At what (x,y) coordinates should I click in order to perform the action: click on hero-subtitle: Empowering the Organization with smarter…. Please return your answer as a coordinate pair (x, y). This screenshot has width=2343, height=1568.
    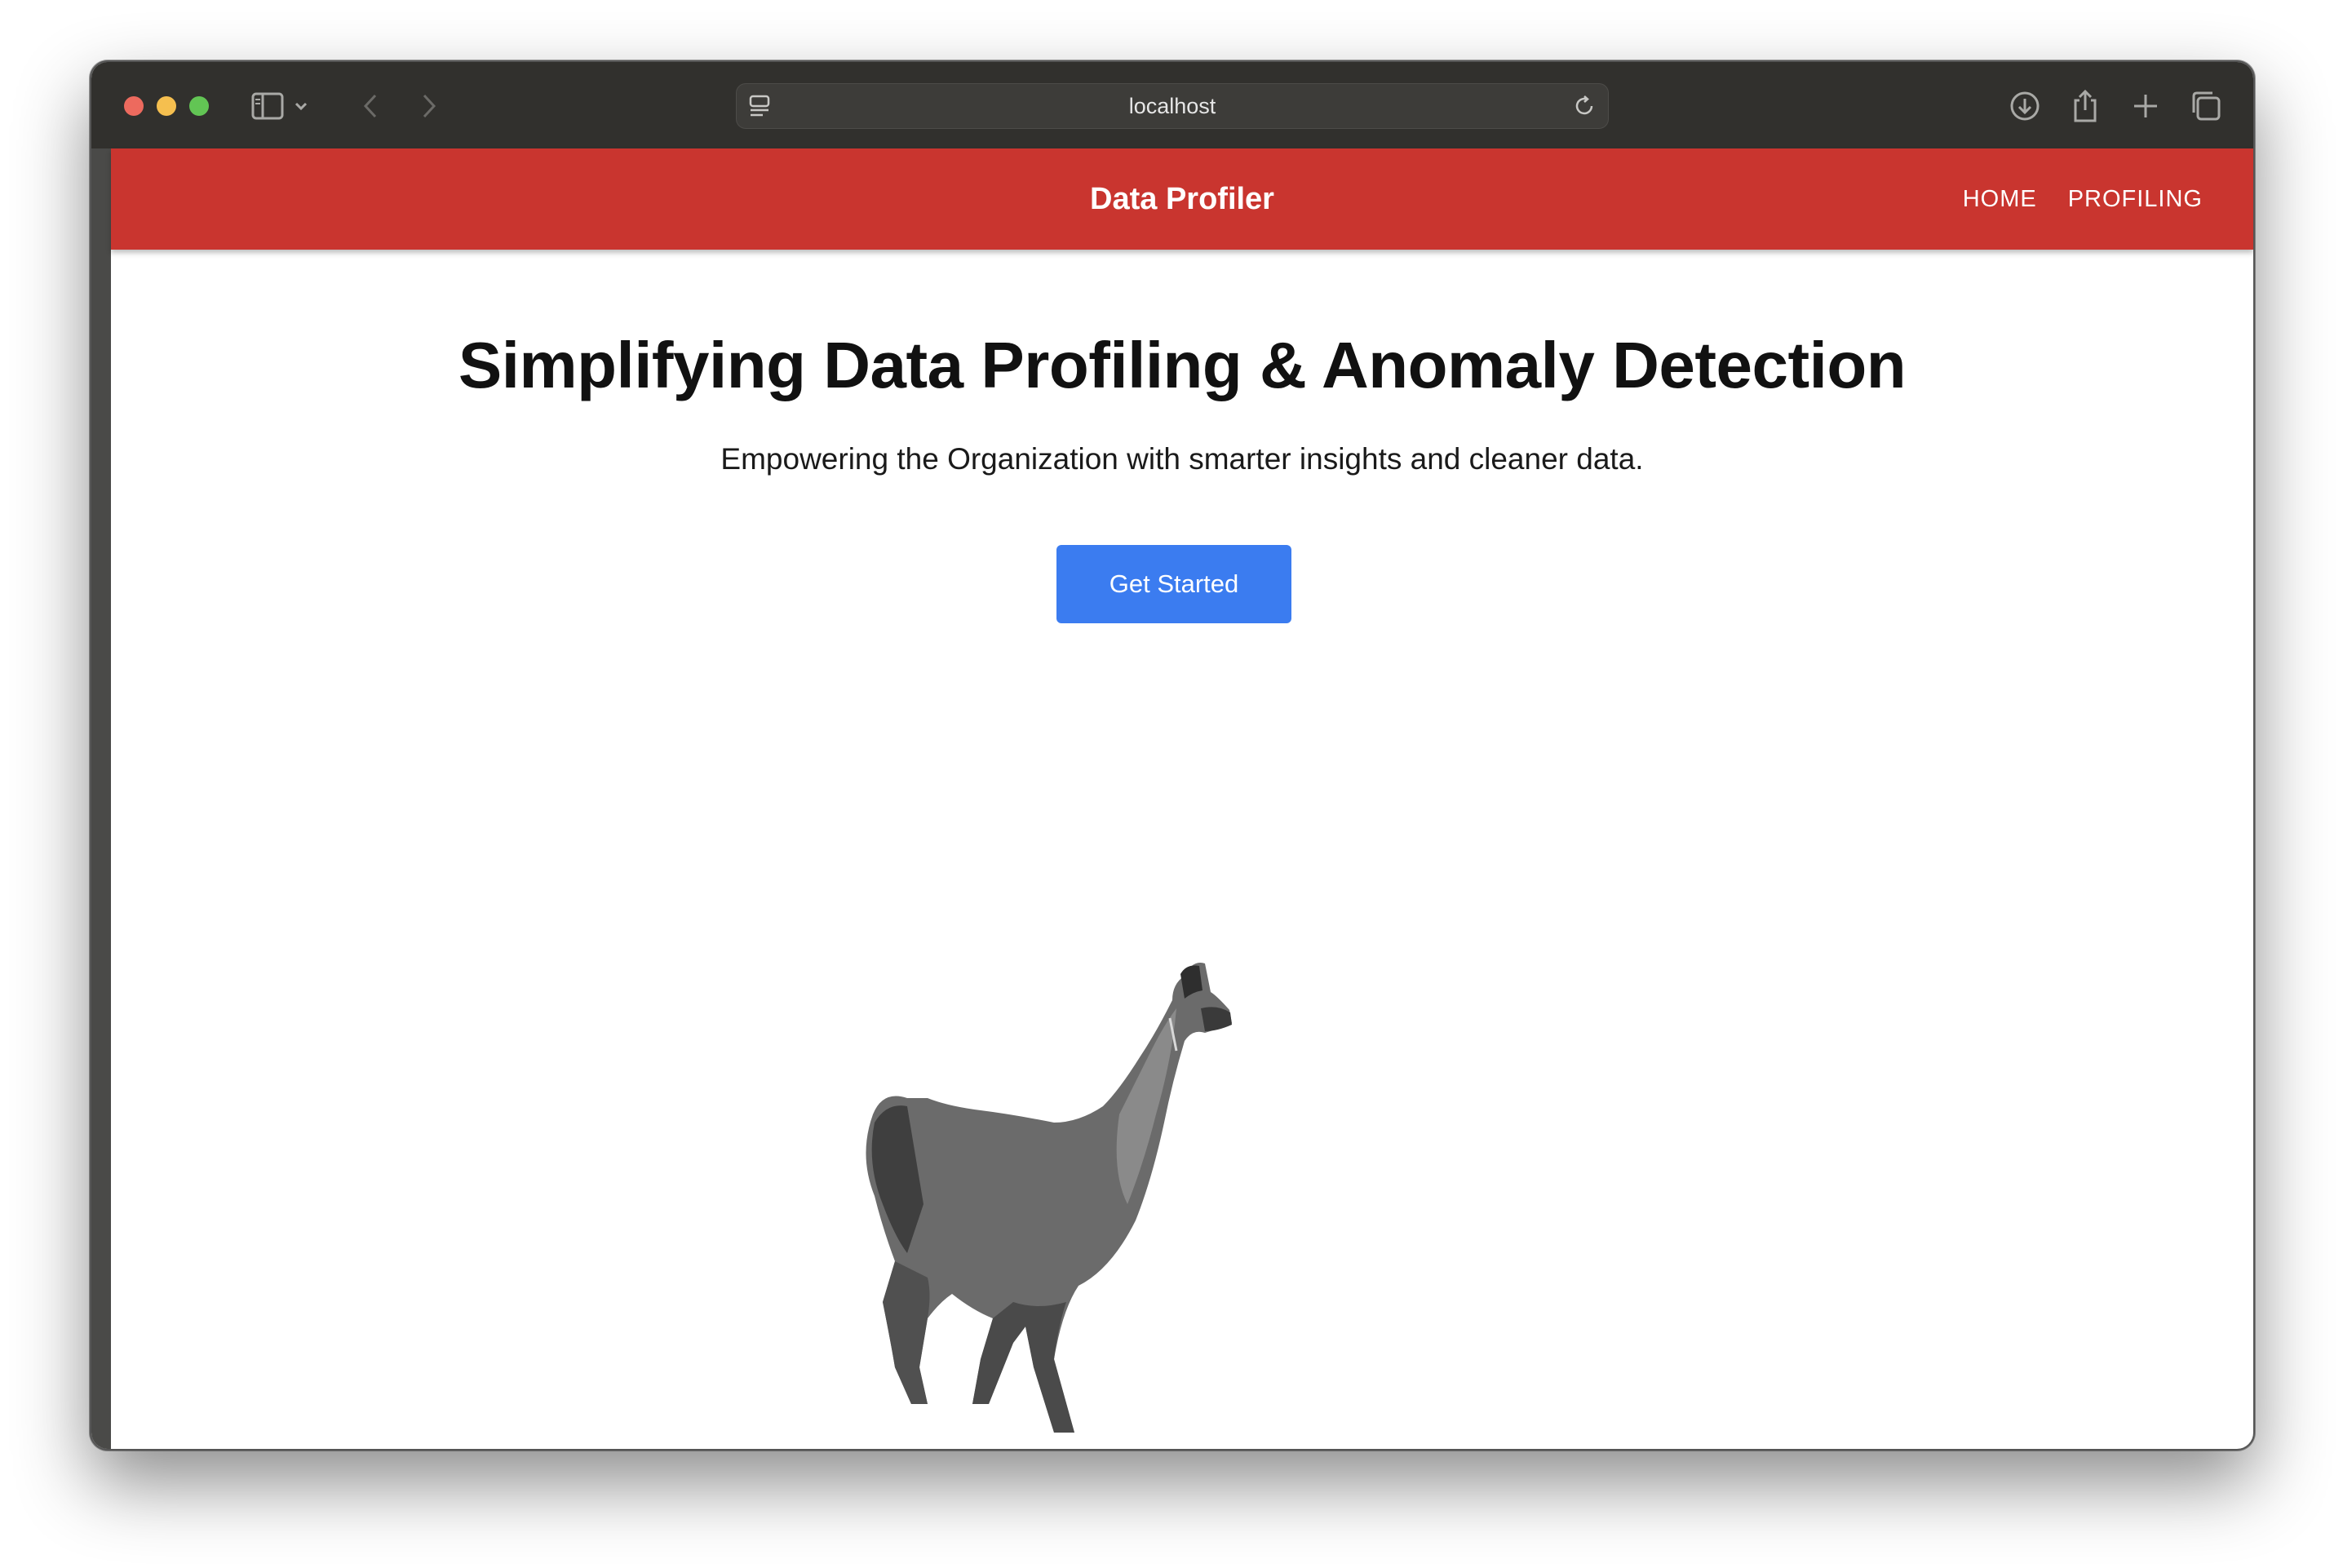
    Looking at the image, I should click on (1182, 459).